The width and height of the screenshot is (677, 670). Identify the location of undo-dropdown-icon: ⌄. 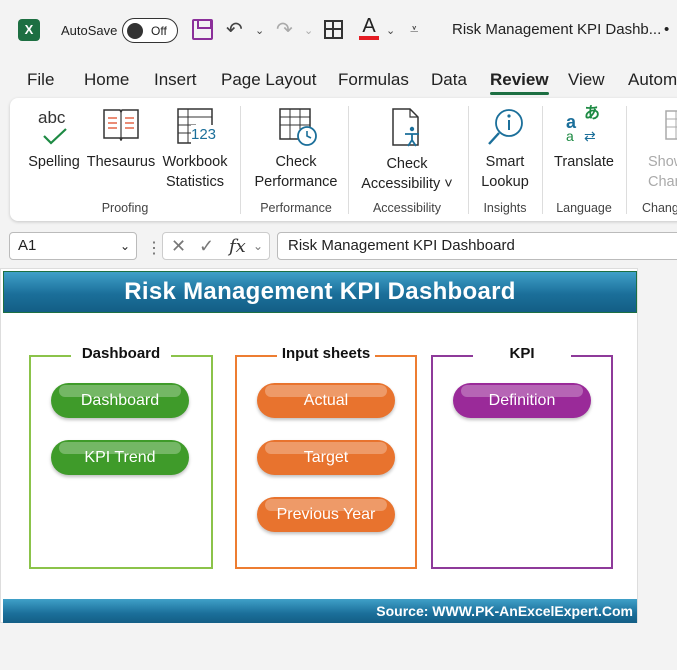
(259, 31).